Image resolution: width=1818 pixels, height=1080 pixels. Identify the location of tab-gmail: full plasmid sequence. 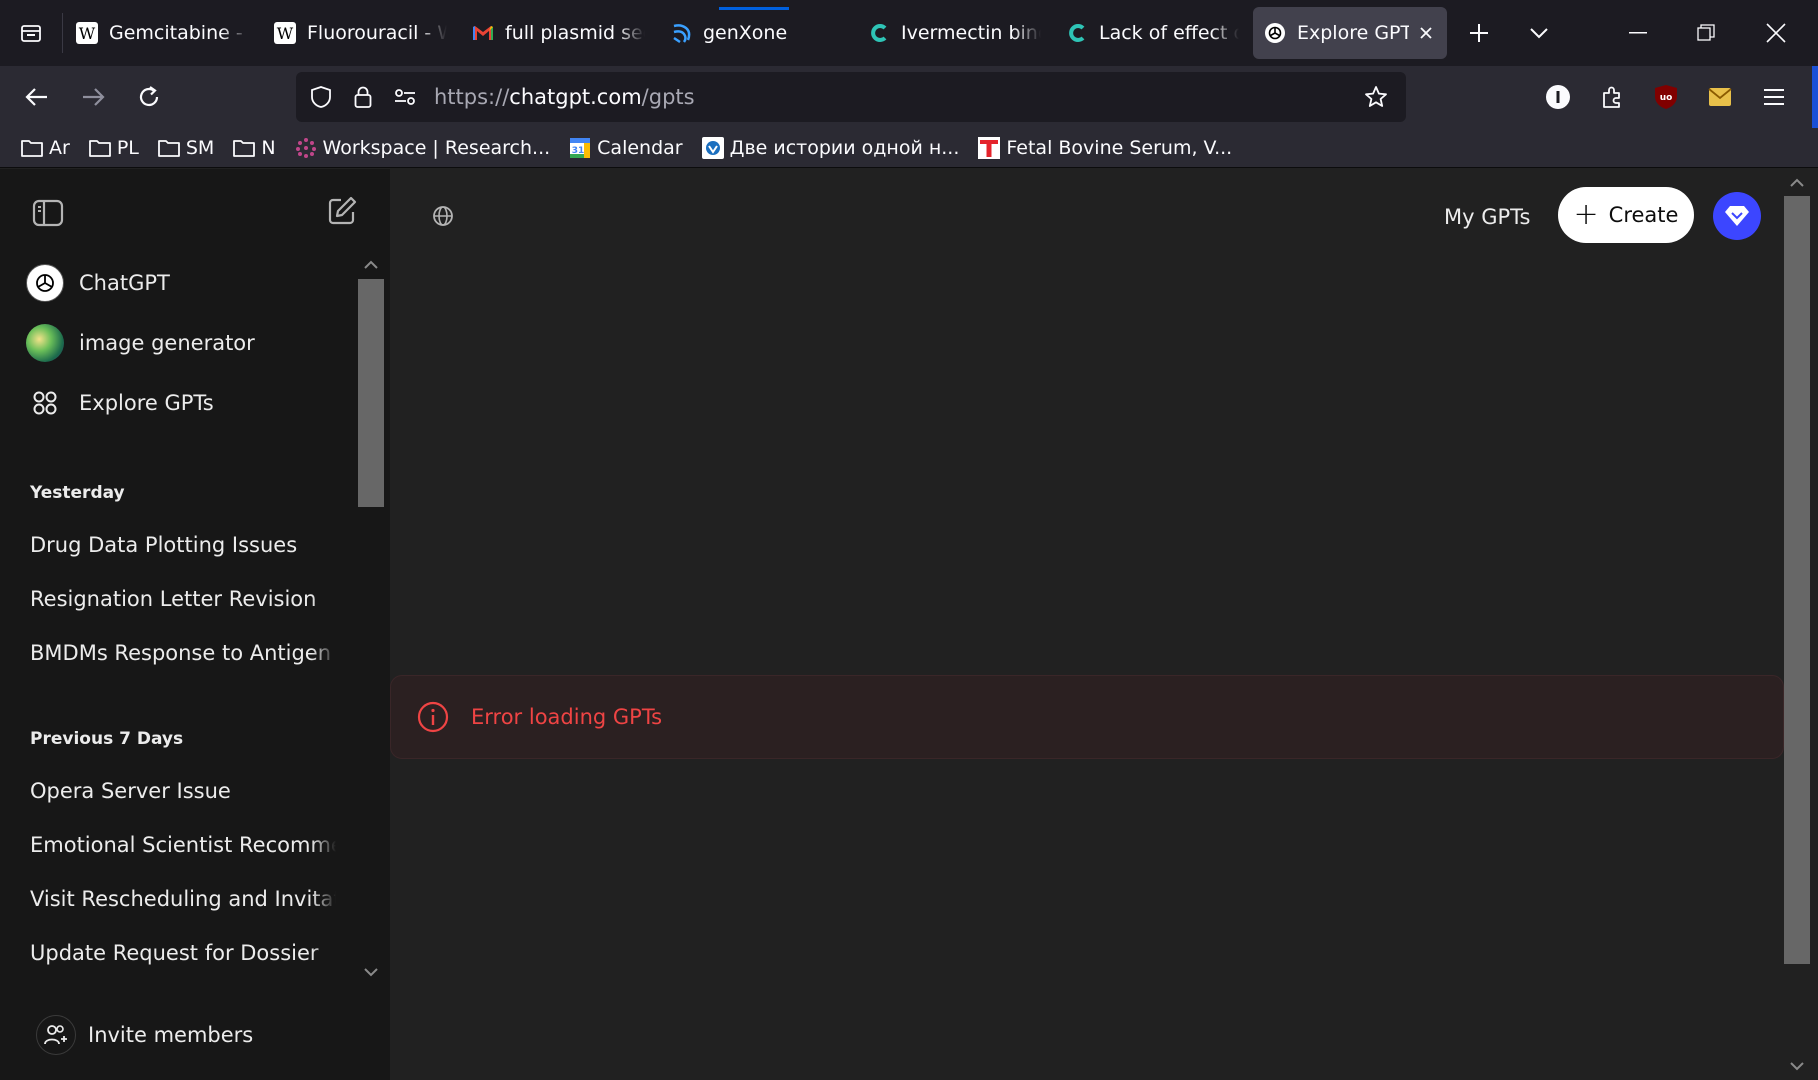
(558, 33).